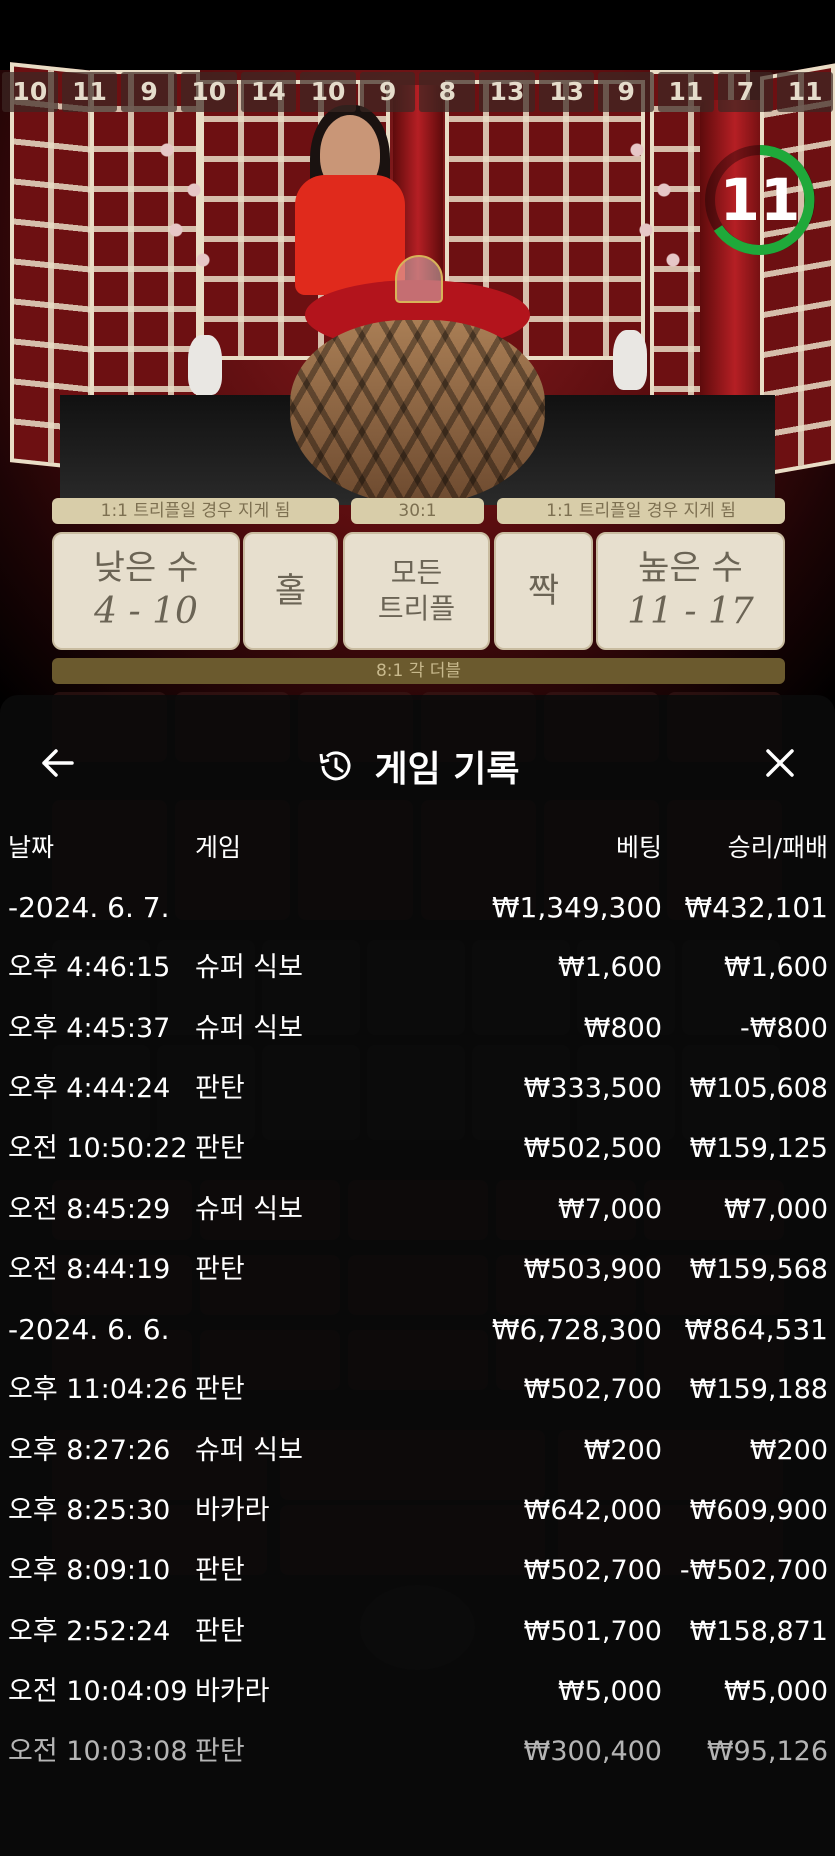 The width and height of the screenshot is (835, 1856). Describe the element at coordinates (690, 568) in the screenshot. I see `bet-high-label: 높은 수` at that location.